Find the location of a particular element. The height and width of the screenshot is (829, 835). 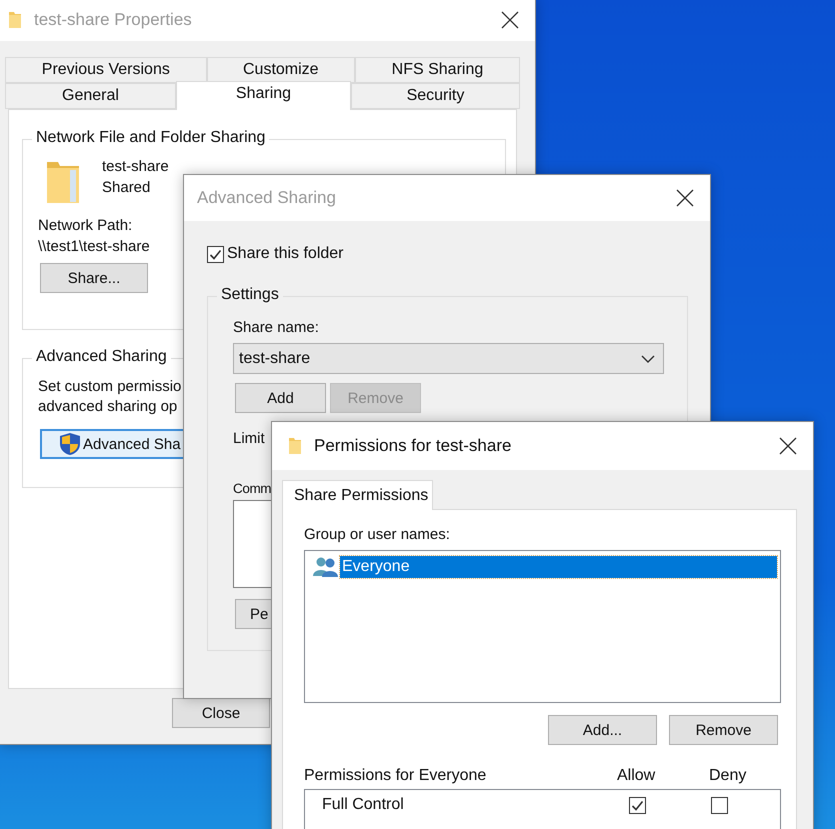

shield-icon is located at coordinates (70, 444).